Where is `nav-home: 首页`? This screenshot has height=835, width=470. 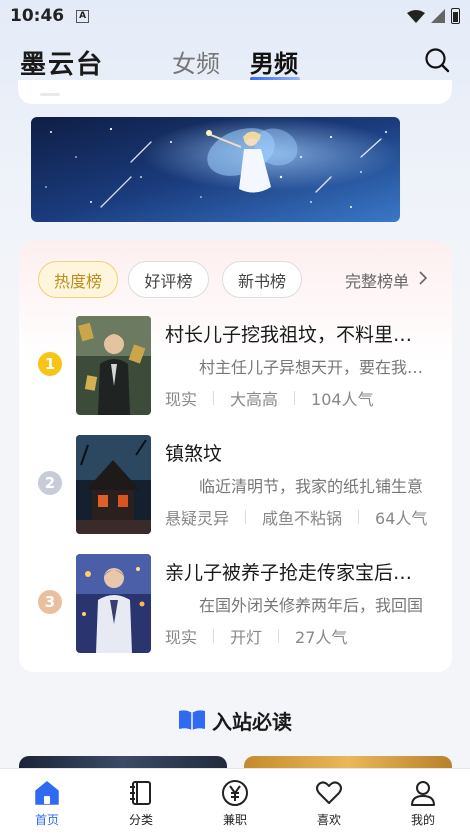 nav-home: 首页 is located at coordinates (47, 802).